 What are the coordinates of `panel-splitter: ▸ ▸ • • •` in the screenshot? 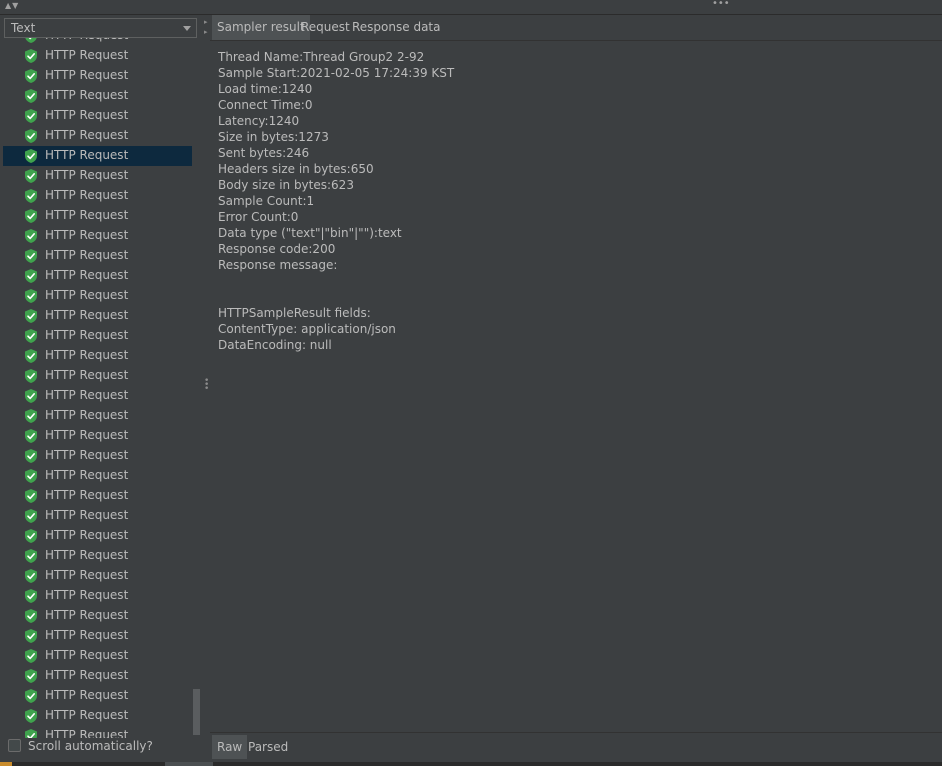 It's located at (206, 390).